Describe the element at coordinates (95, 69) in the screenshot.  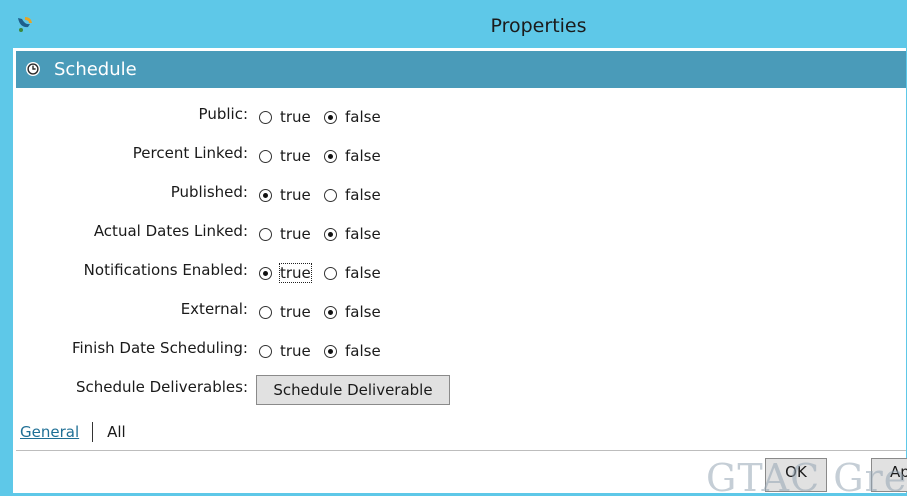
I see `section-title: Schedule` at that location.